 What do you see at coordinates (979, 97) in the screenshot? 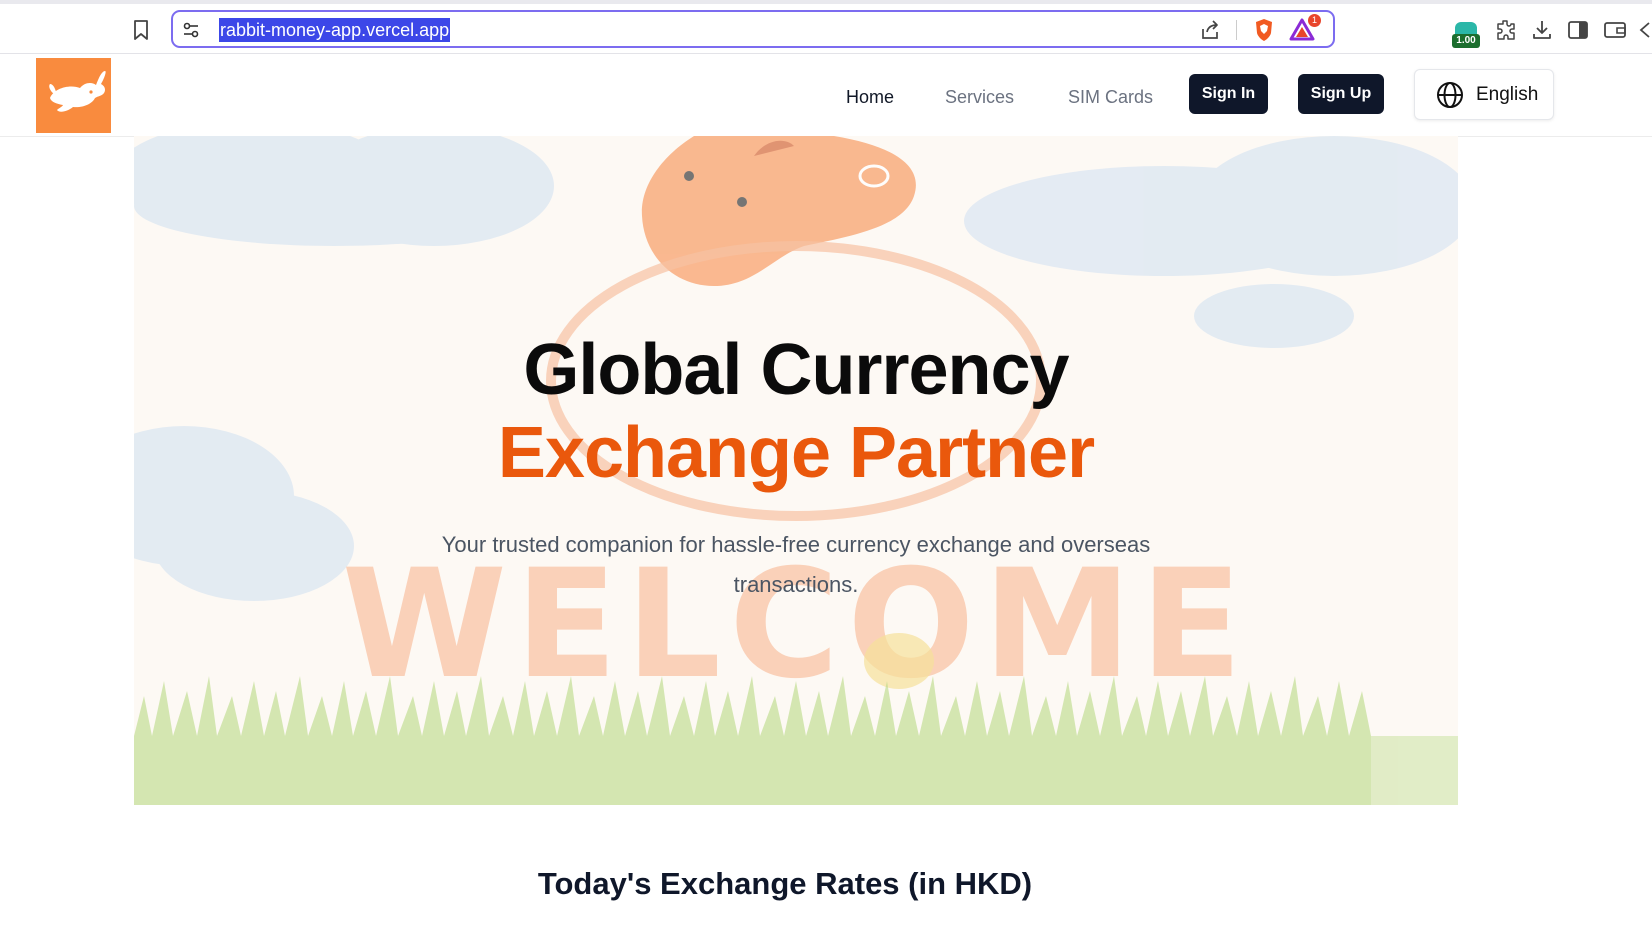
I see `nav-services: Services` at bounding box center [979, 97].